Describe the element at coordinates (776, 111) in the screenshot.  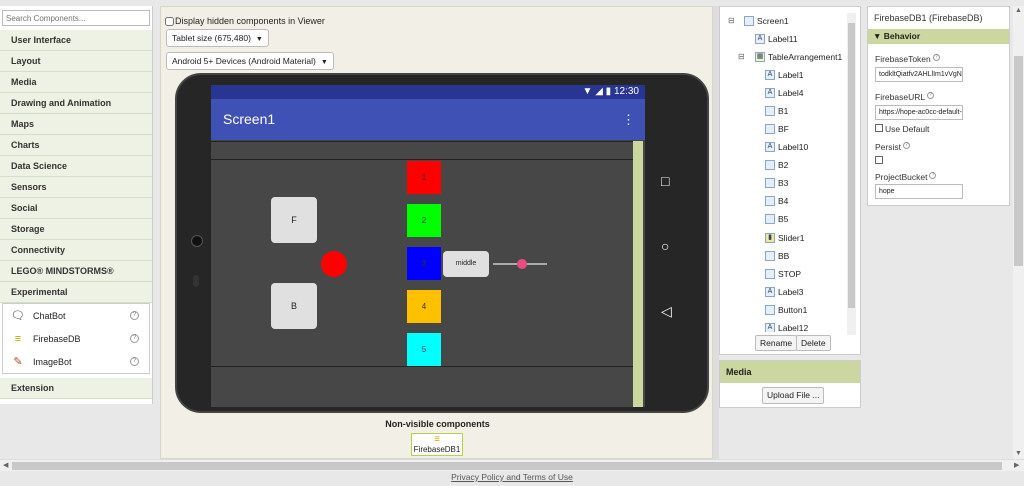
I see `tree-item-b1: B1` at that location.